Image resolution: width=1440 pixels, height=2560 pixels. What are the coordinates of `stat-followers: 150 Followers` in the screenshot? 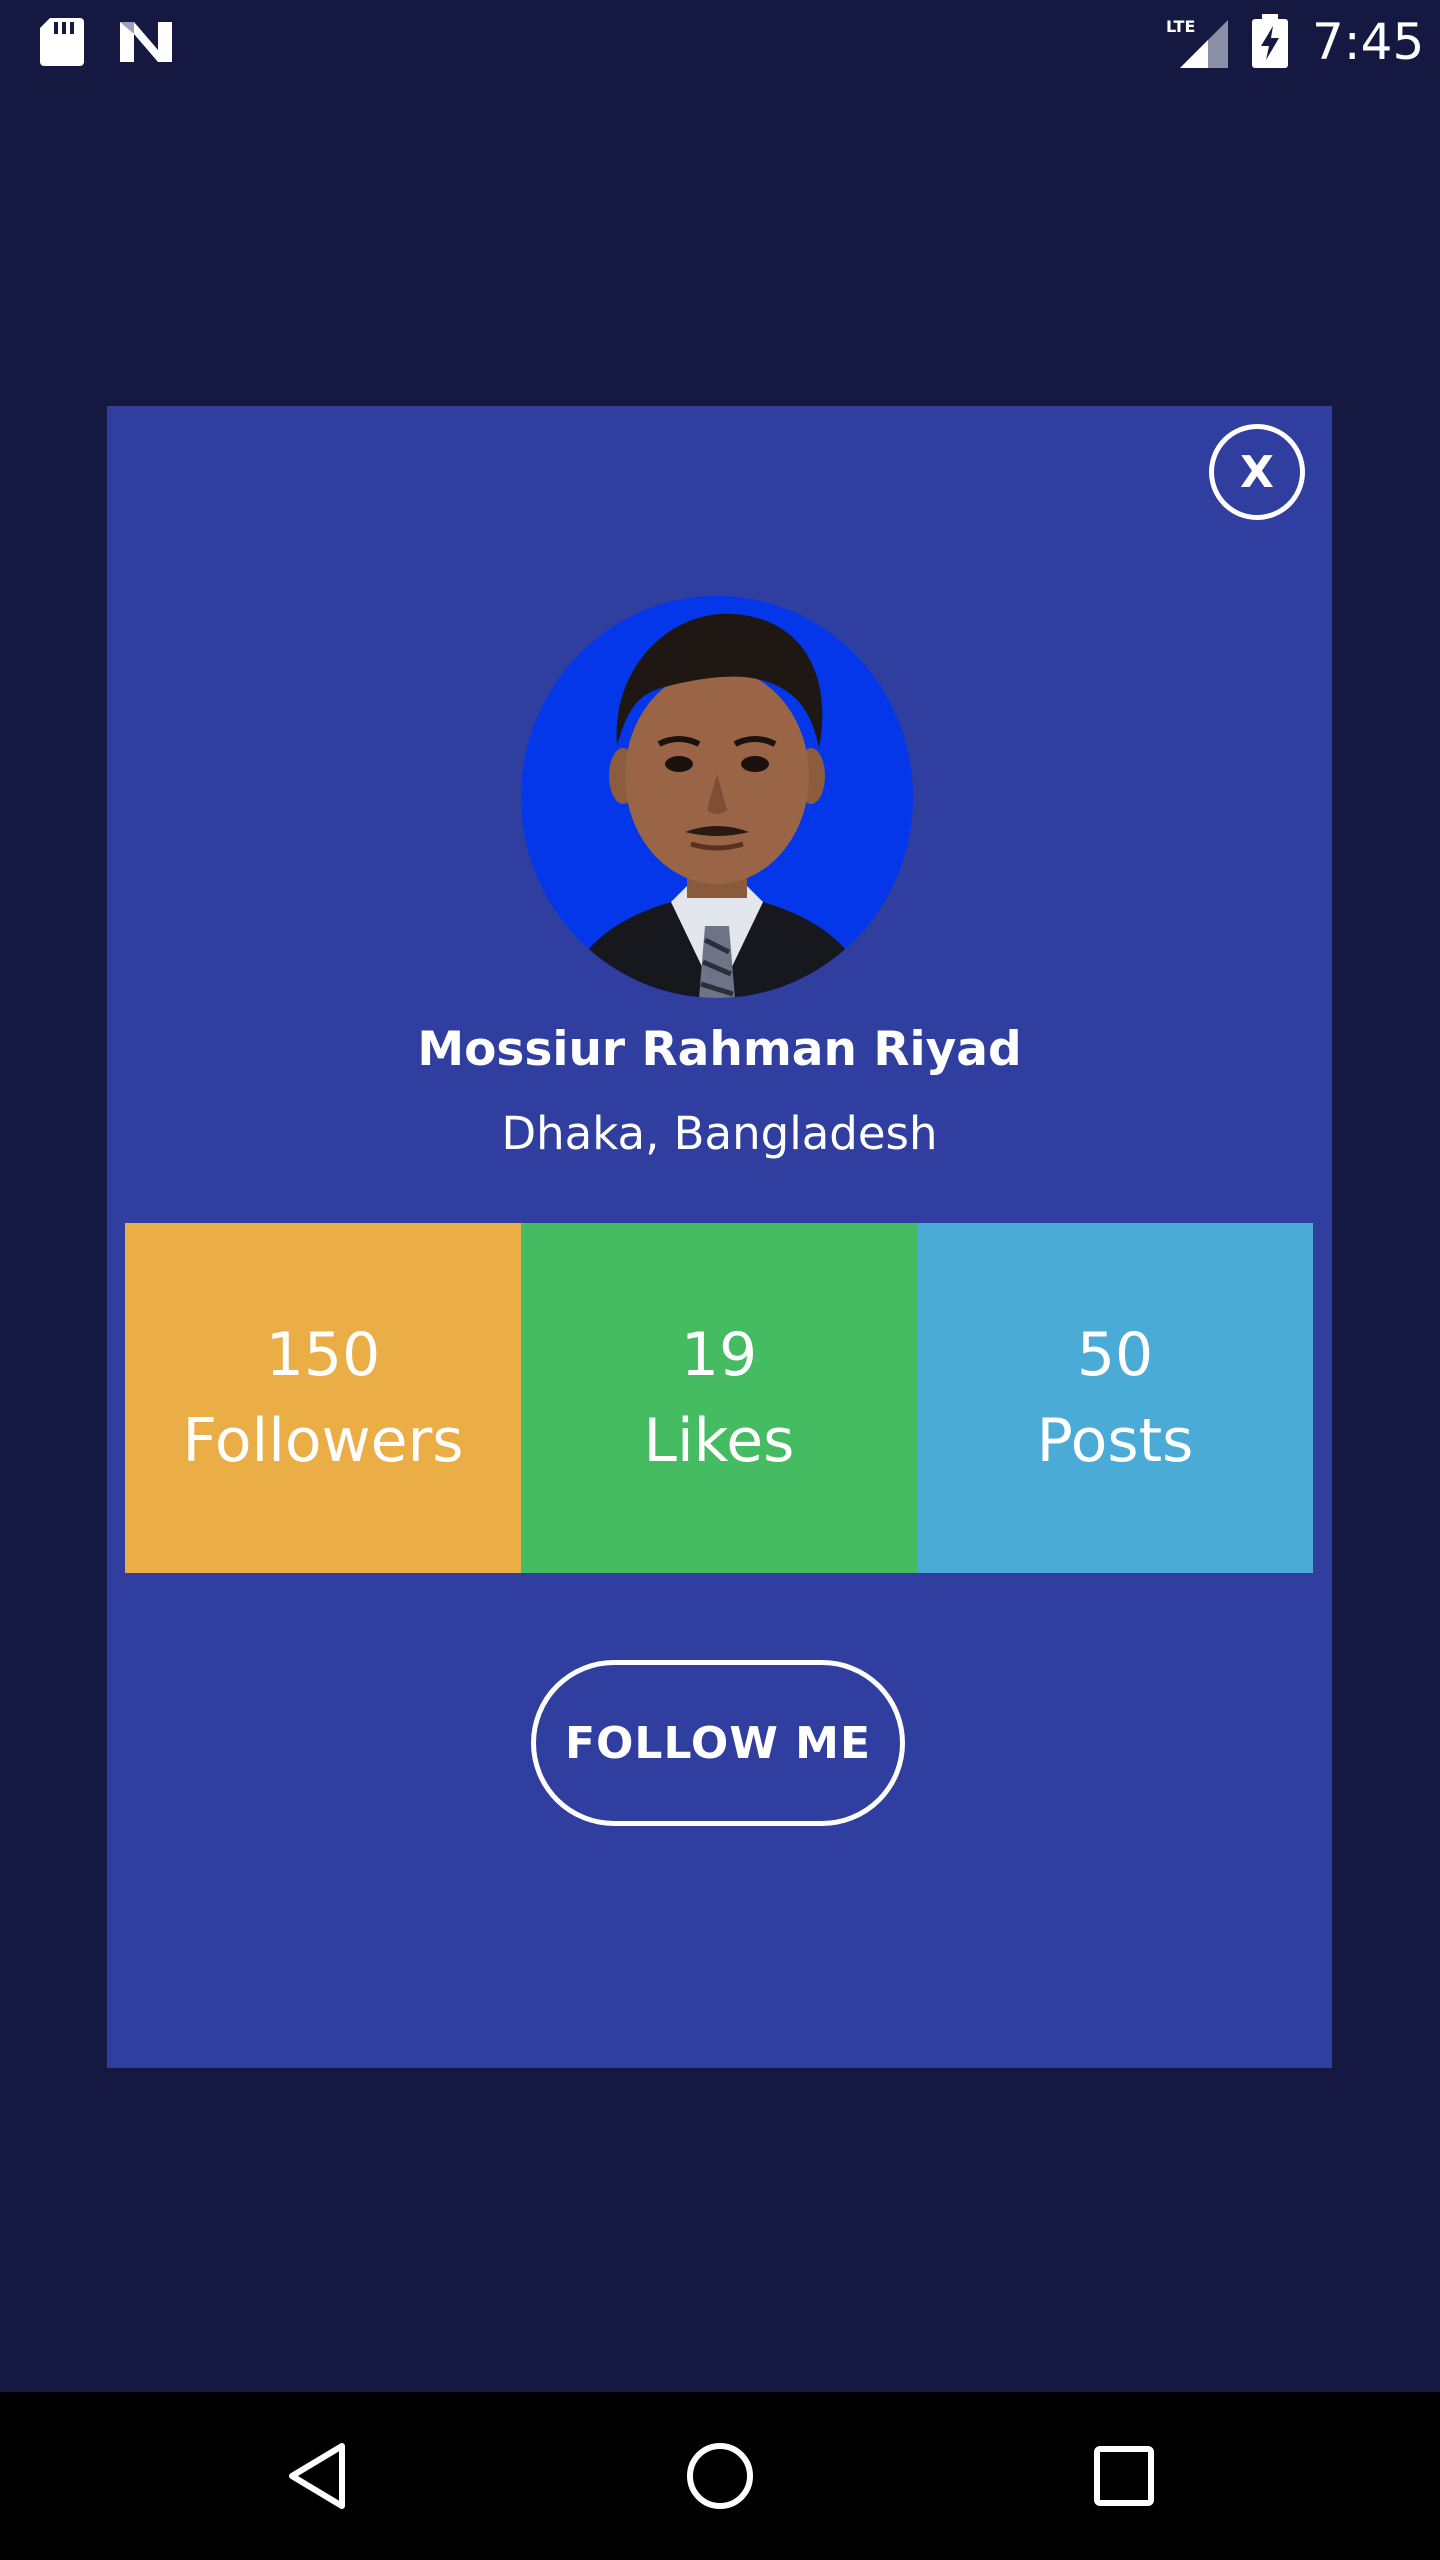 It's located at (323, 1398).